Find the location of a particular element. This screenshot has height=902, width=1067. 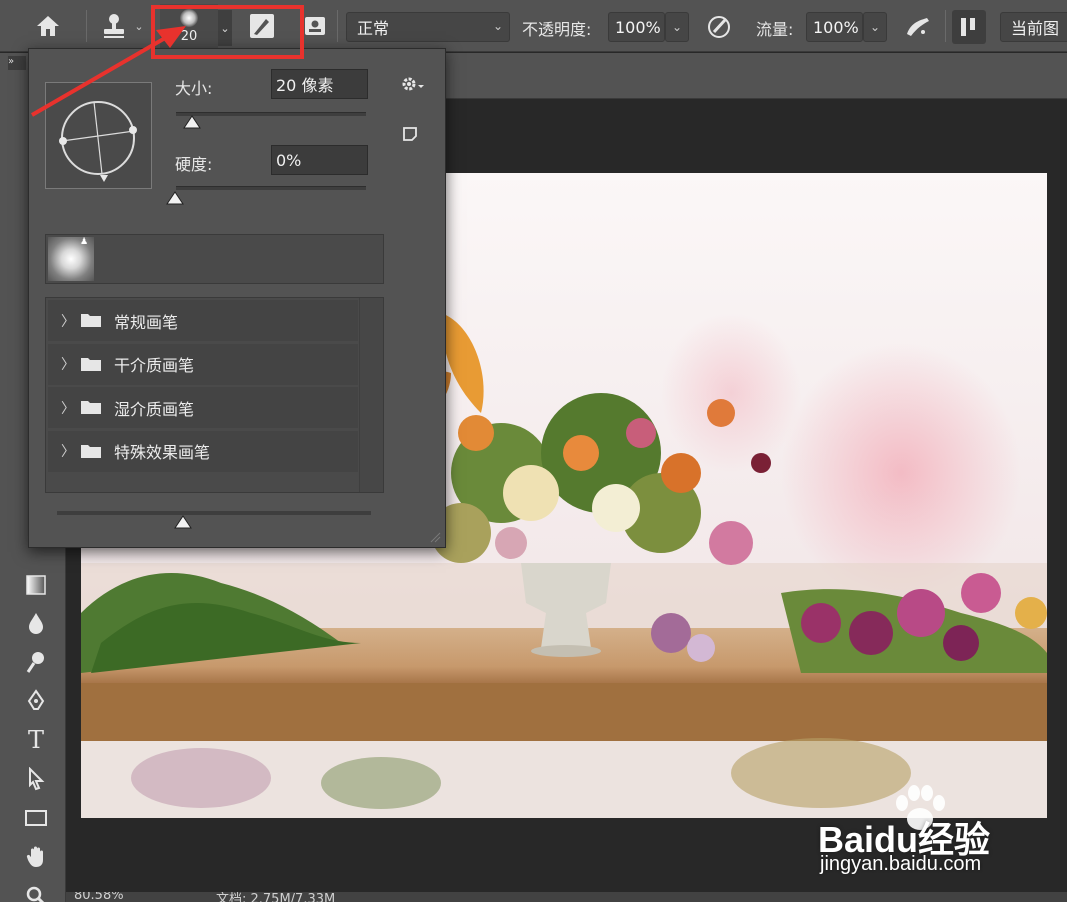

opacity-dropdown: ⌄ is located at coordinates (677, 27).